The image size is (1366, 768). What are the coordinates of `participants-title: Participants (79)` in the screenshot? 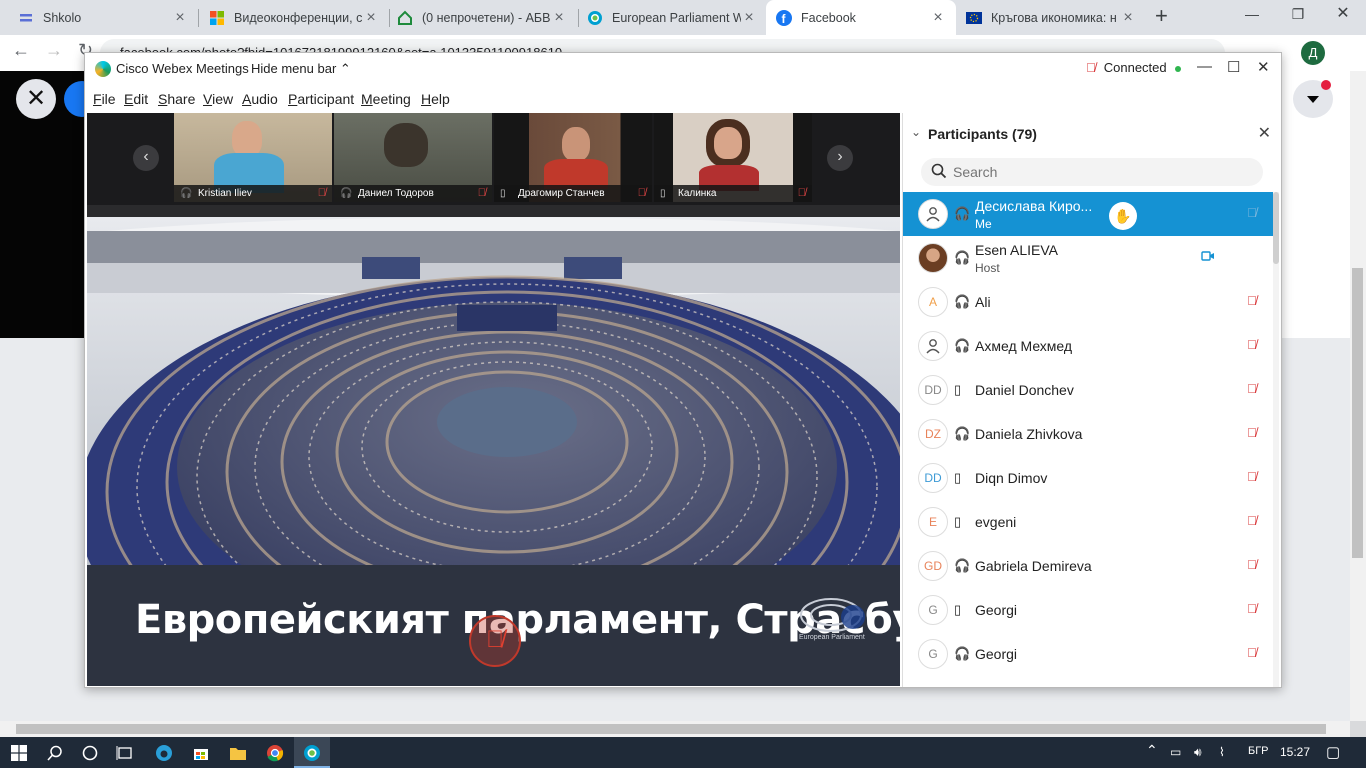 It's located at (982, 134).